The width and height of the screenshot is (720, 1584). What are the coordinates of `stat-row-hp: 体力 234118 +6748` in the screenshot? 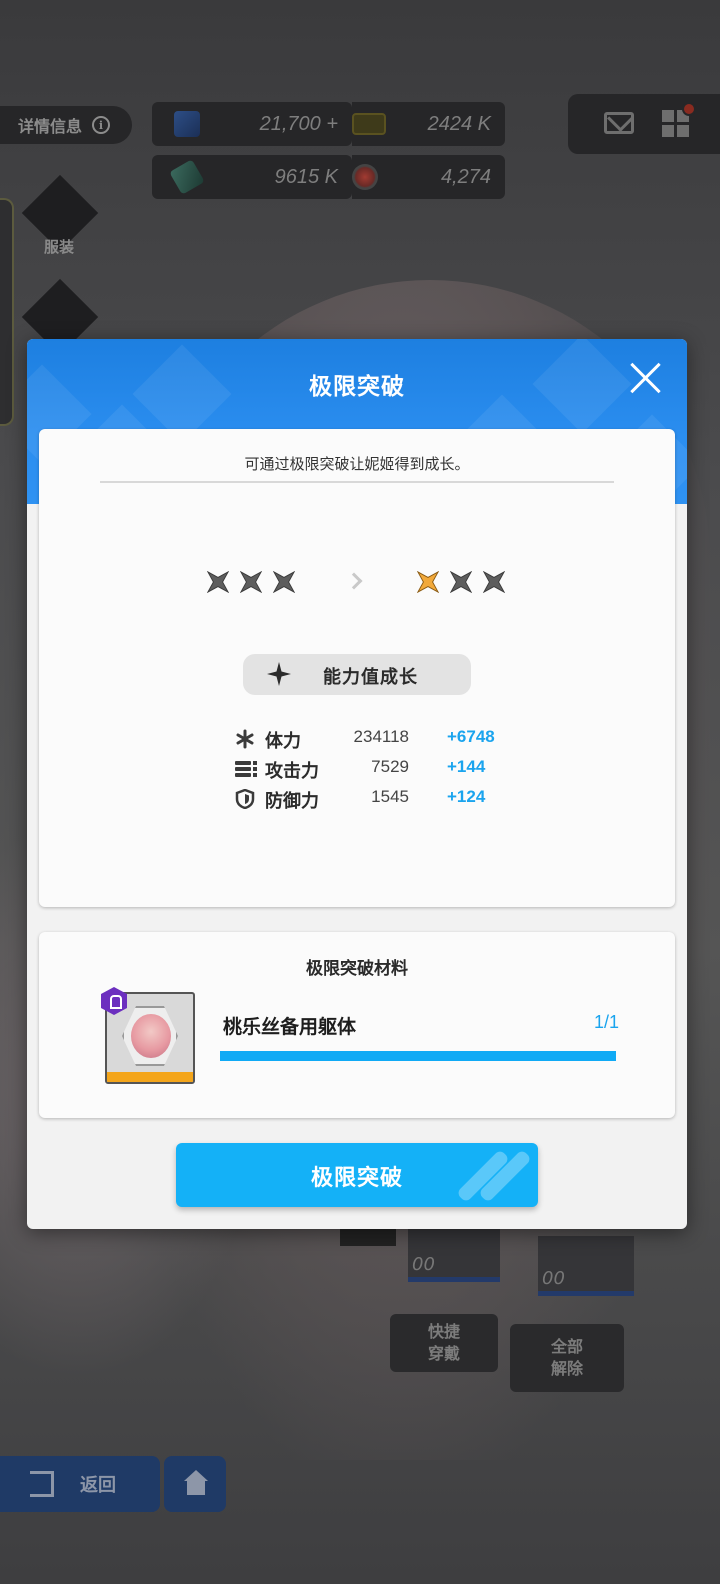 It's located at (357, 739).